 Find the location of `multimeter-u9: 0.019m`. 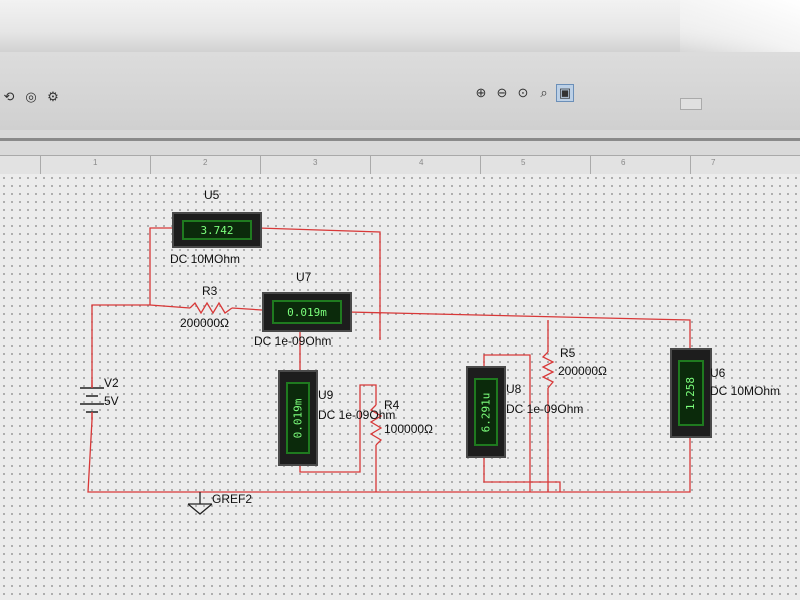

multimeter-u9: 0.019m is located at coordinates (298, 418).